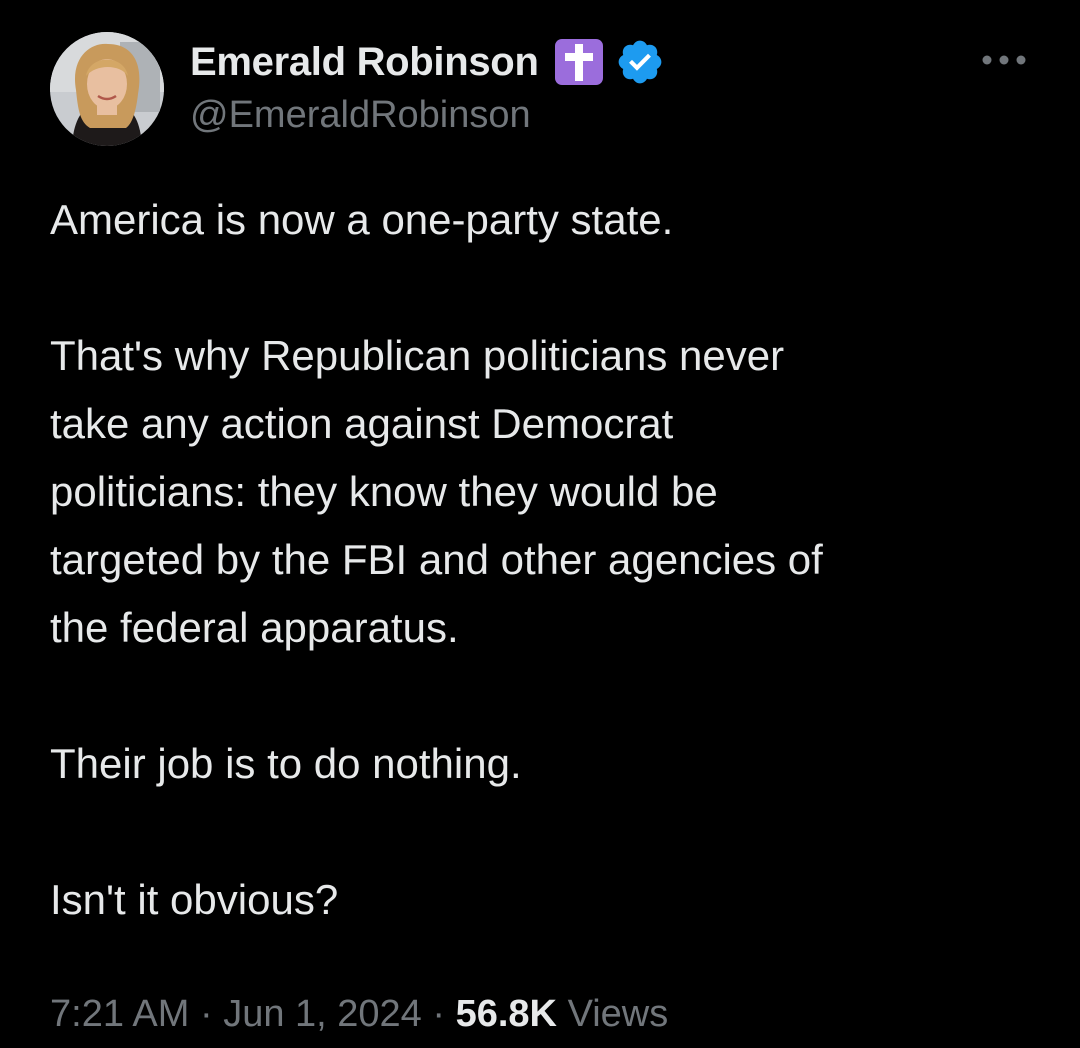 The height and width of the screenshot is (1048, 1080). I want to click on tweet-paragraph: Their job is to do nothing., so click(286, 763).